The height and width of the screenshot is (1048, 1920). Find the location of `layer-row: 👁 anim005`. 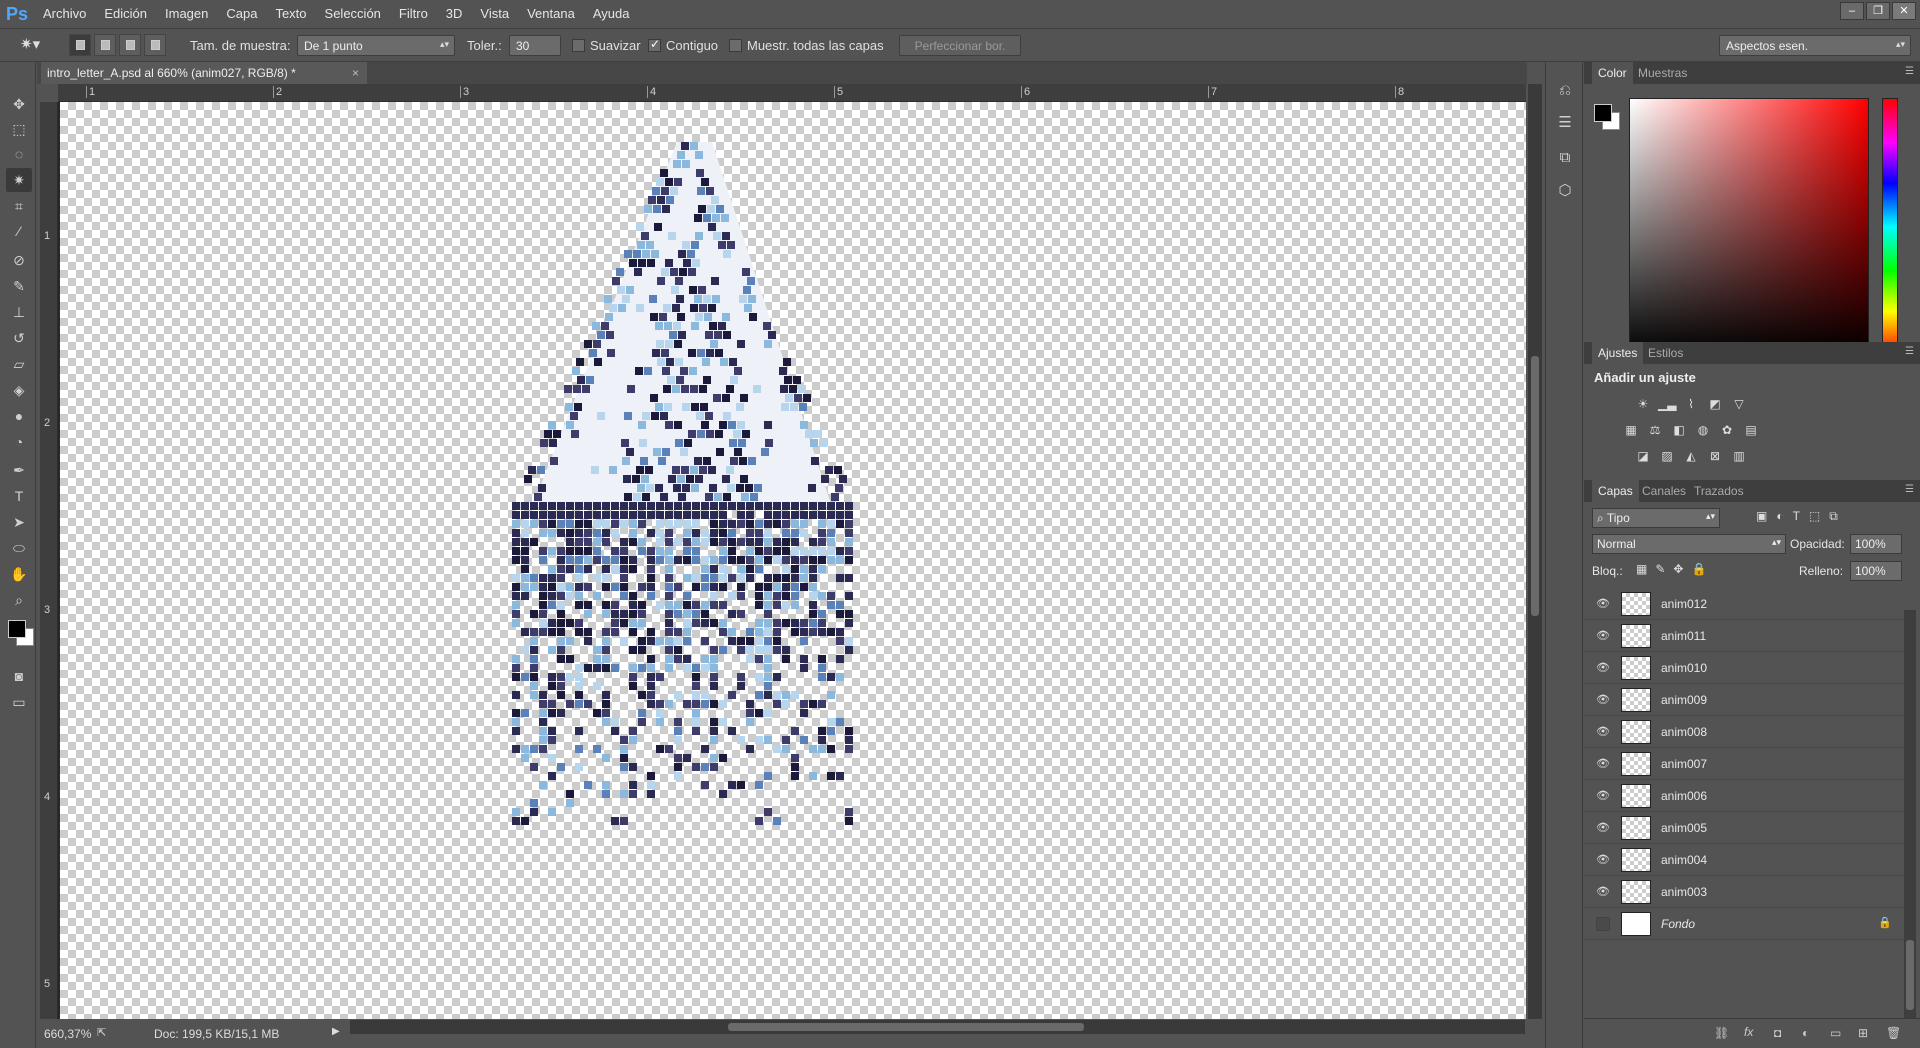

layer-row: 👁 anim005 is located at coordinates (1745, 828).